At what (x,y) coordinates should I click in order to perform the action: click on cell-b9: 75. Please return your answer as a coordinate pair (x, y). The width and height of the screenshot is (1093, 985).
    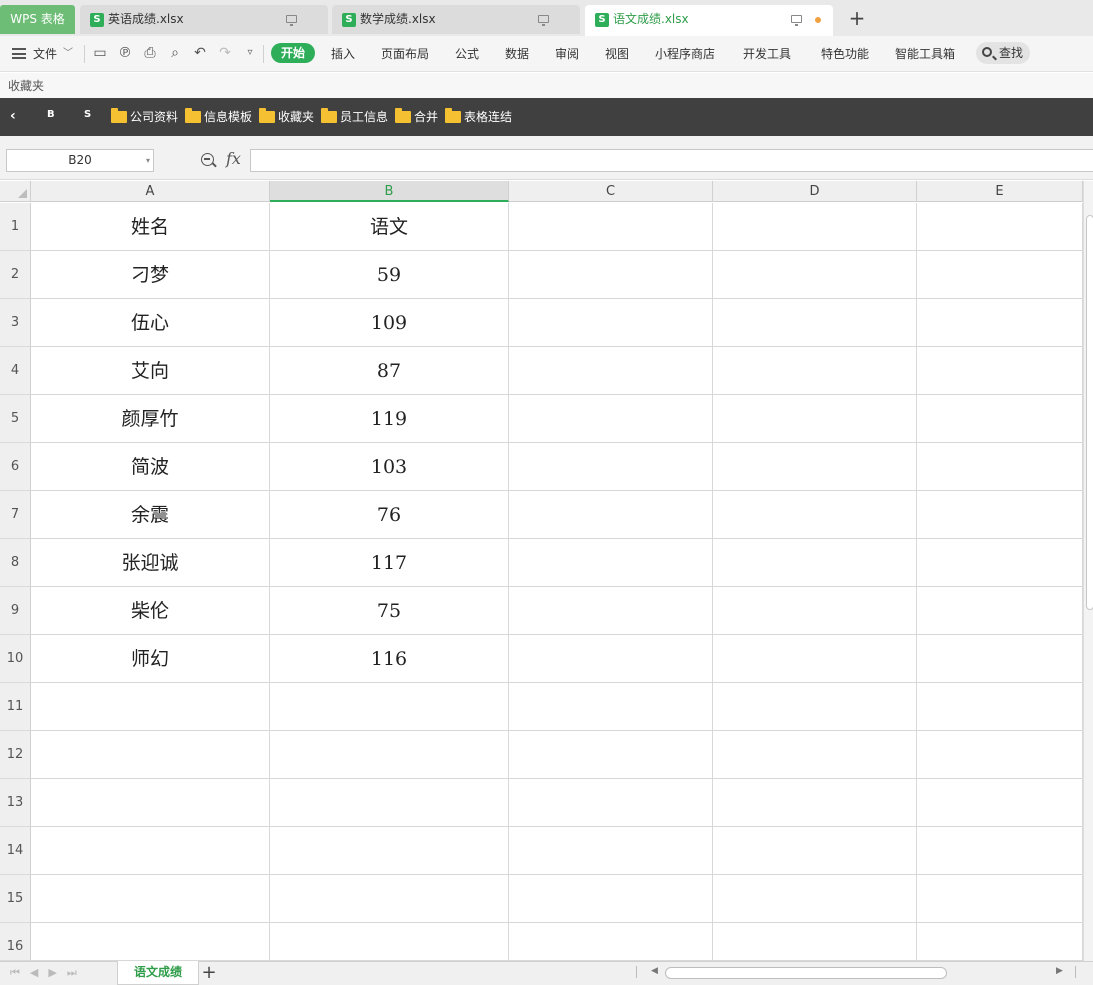
    Looking at the image, I should click on (389, 611).